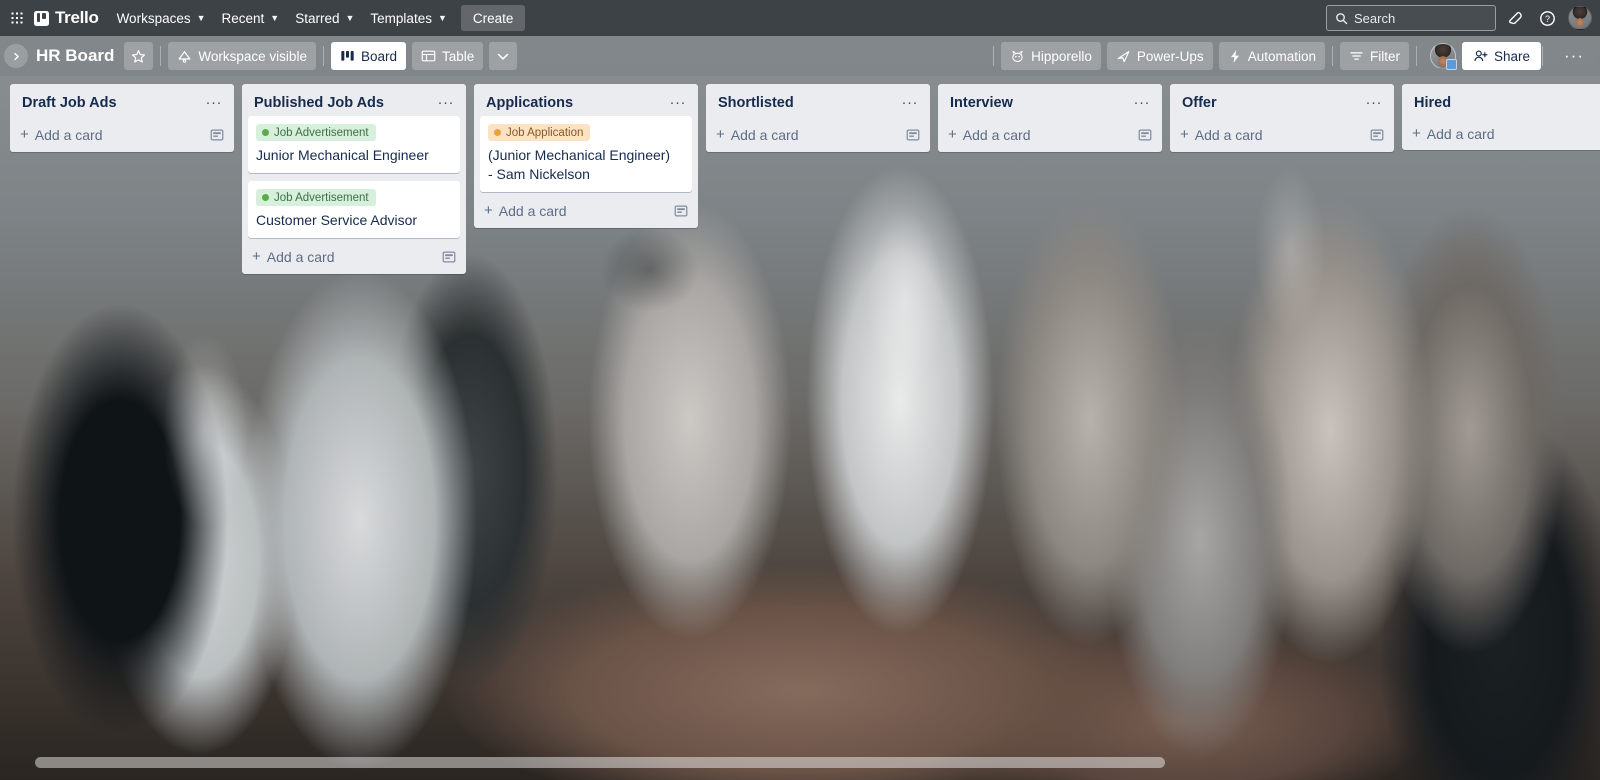 The height and width of the screenshot is (780, 1600). What do you see at coordinates (1481, 56) in the screenshot?
I see `person-add-icon` at bounding box center [1481, 56].